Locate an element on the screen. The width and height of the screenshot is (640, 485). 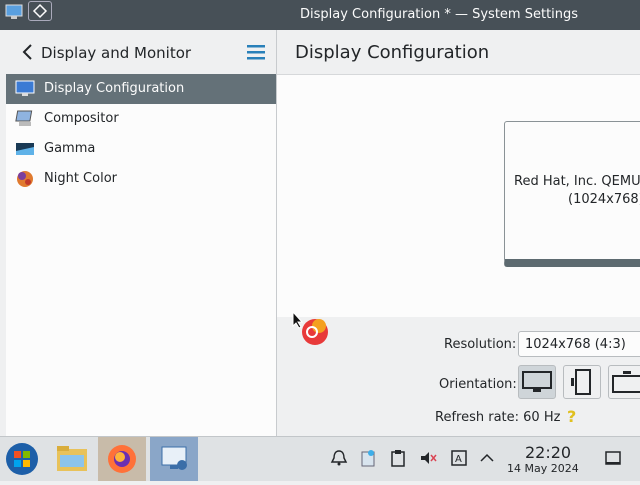
portrait-monitor-icon is located at coordinates (581, 382).